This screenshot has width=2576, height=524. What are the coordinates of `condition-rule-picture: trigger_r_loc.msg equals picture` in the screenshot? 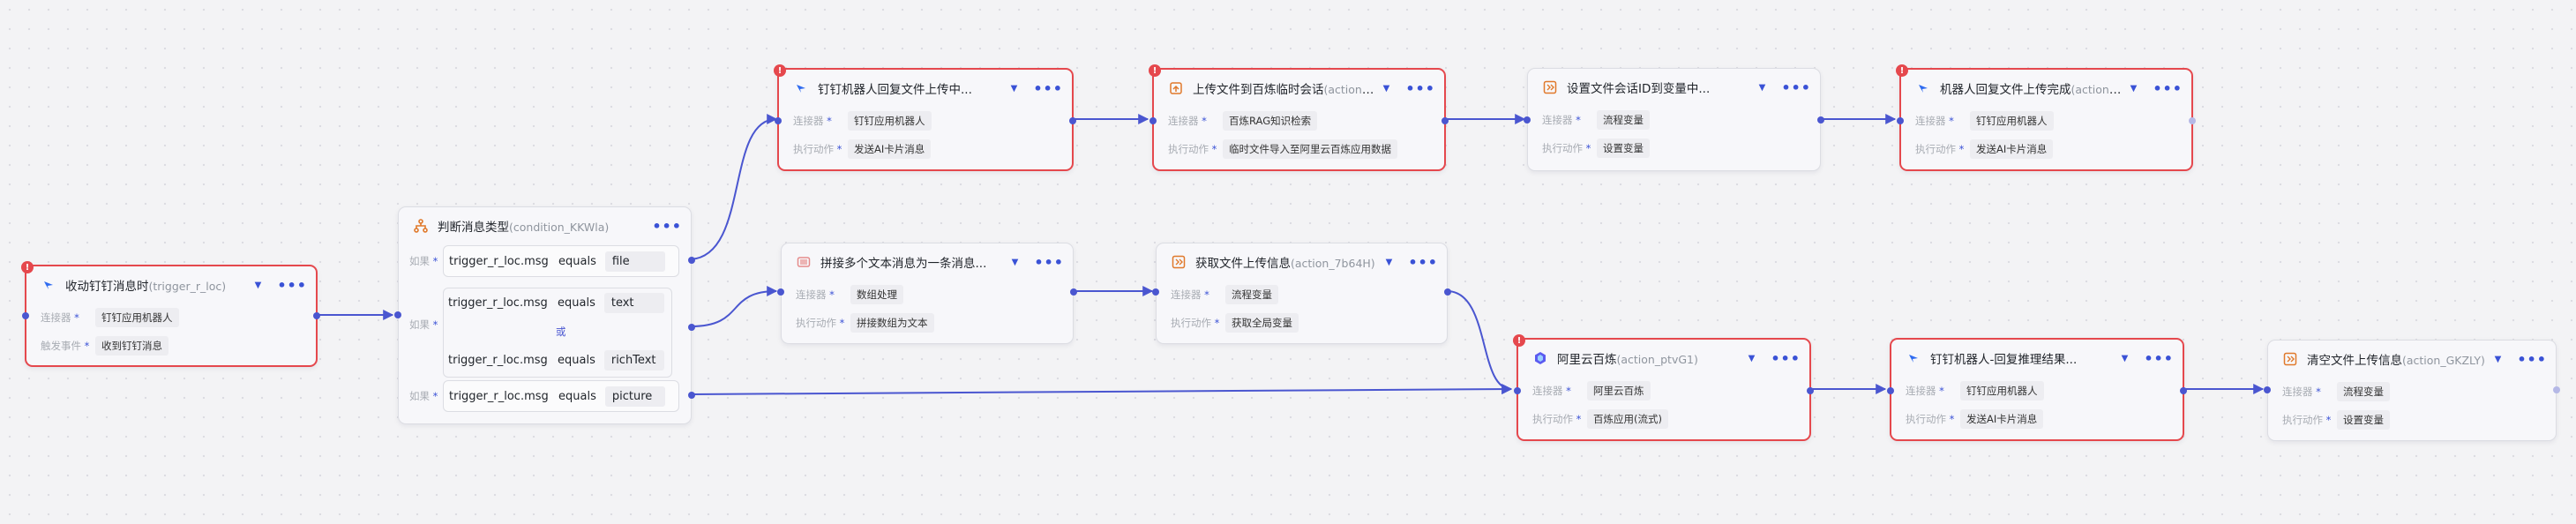 It's located at (561, 396).